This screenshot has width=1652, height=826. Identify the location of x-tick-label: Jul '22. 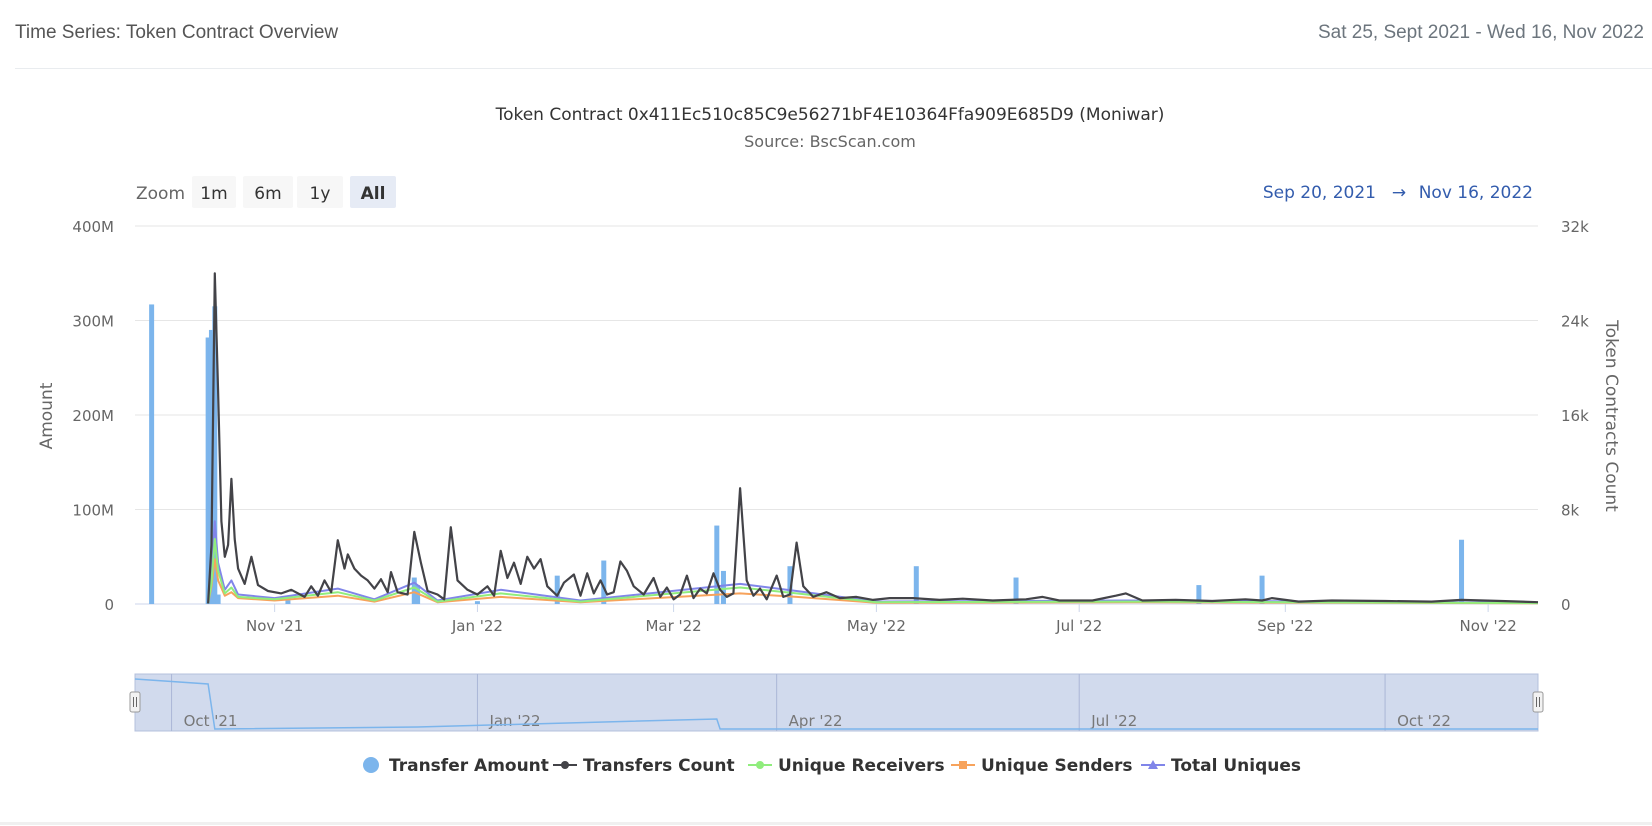
(1078, 626).